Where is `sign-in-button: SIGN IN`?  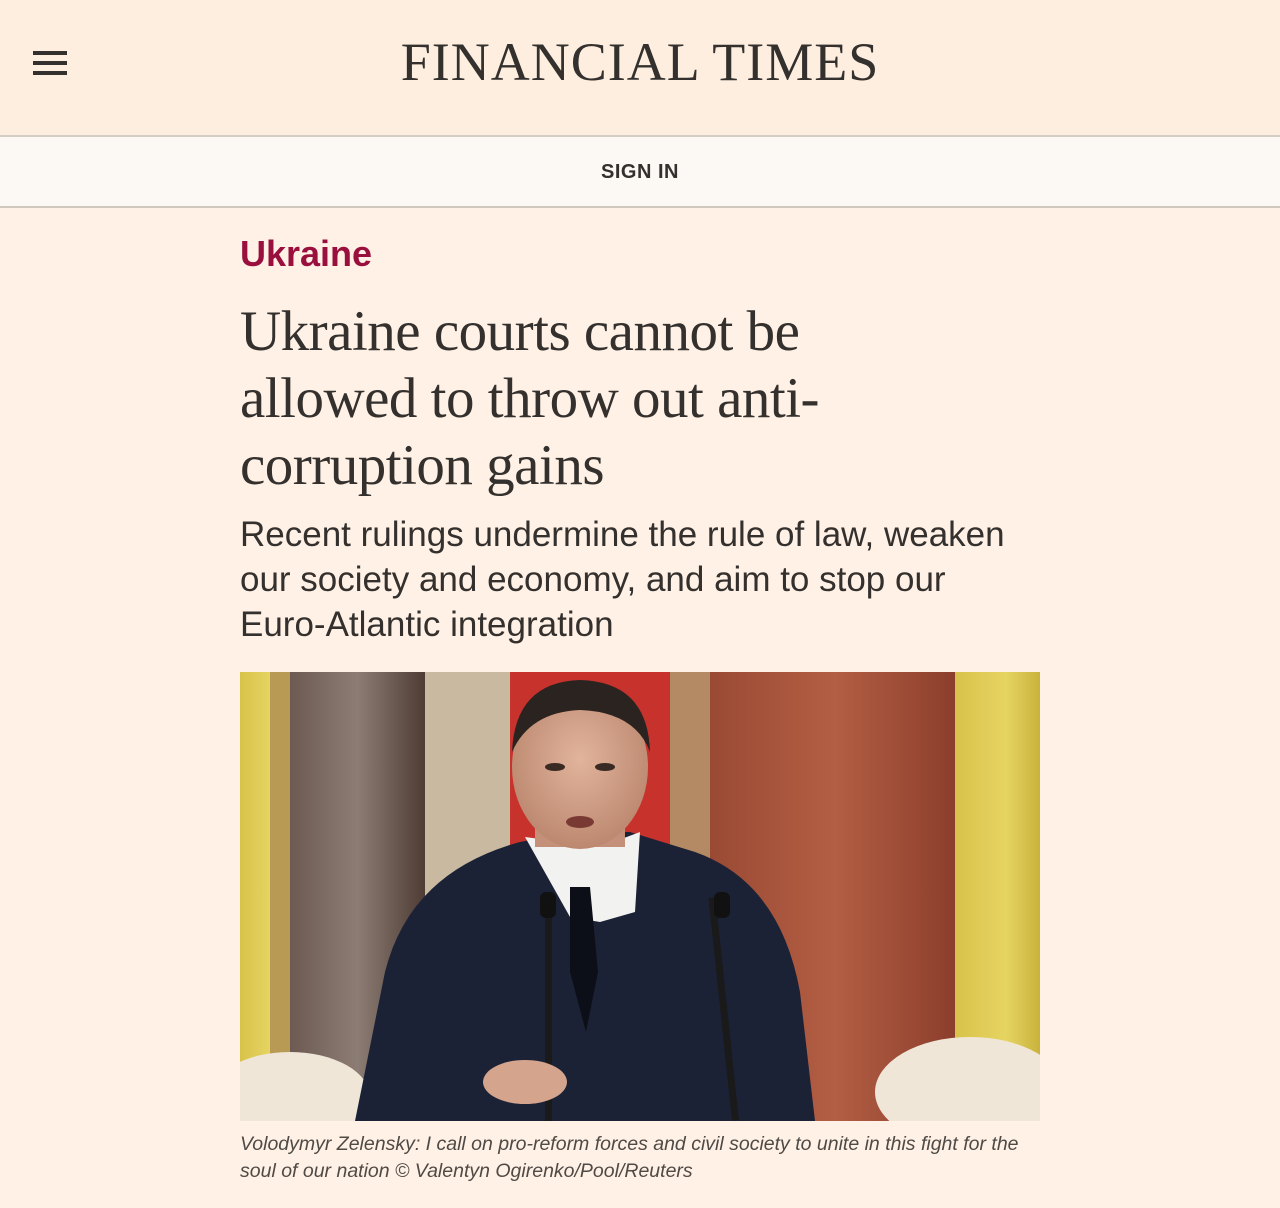 sign-in-button: SIGN IN is located at coordinates (640, 172).